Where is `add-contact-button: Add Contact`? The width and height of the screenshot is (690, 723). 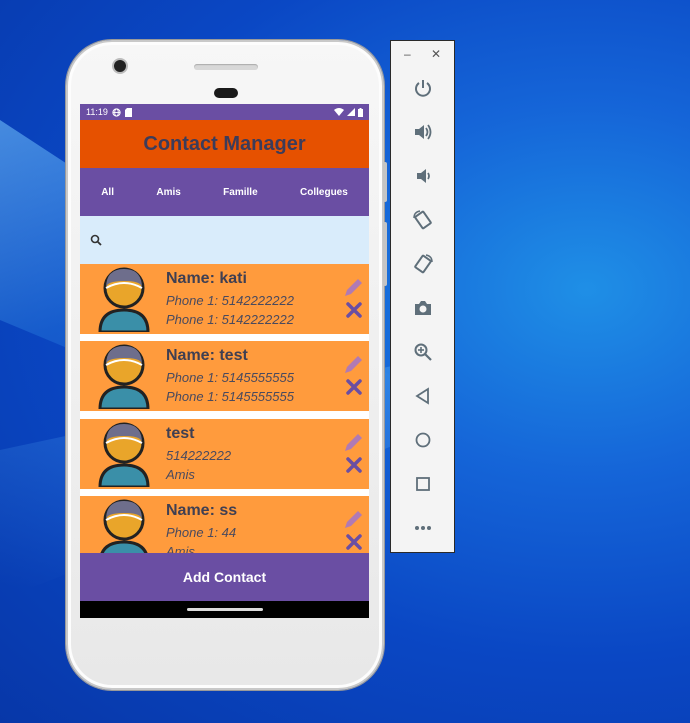 add-contact-button: Add Contact is located at coordinates (224, 577).